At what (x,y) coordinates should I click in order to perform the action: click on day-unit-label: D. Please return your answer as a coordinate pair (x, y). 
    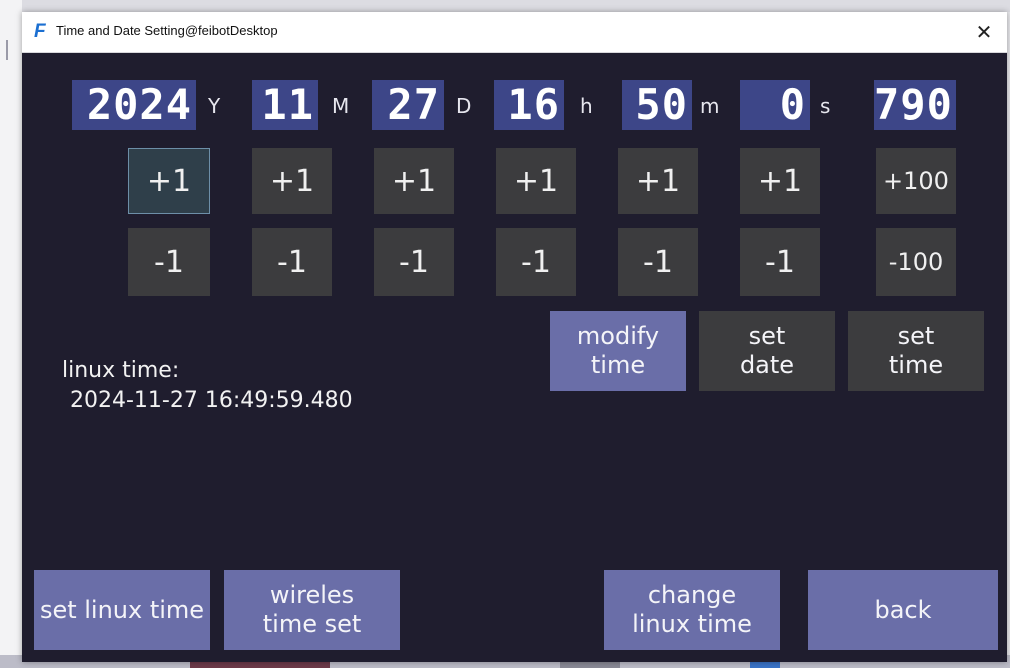
    Looking at the image, I should click on (464, 106).